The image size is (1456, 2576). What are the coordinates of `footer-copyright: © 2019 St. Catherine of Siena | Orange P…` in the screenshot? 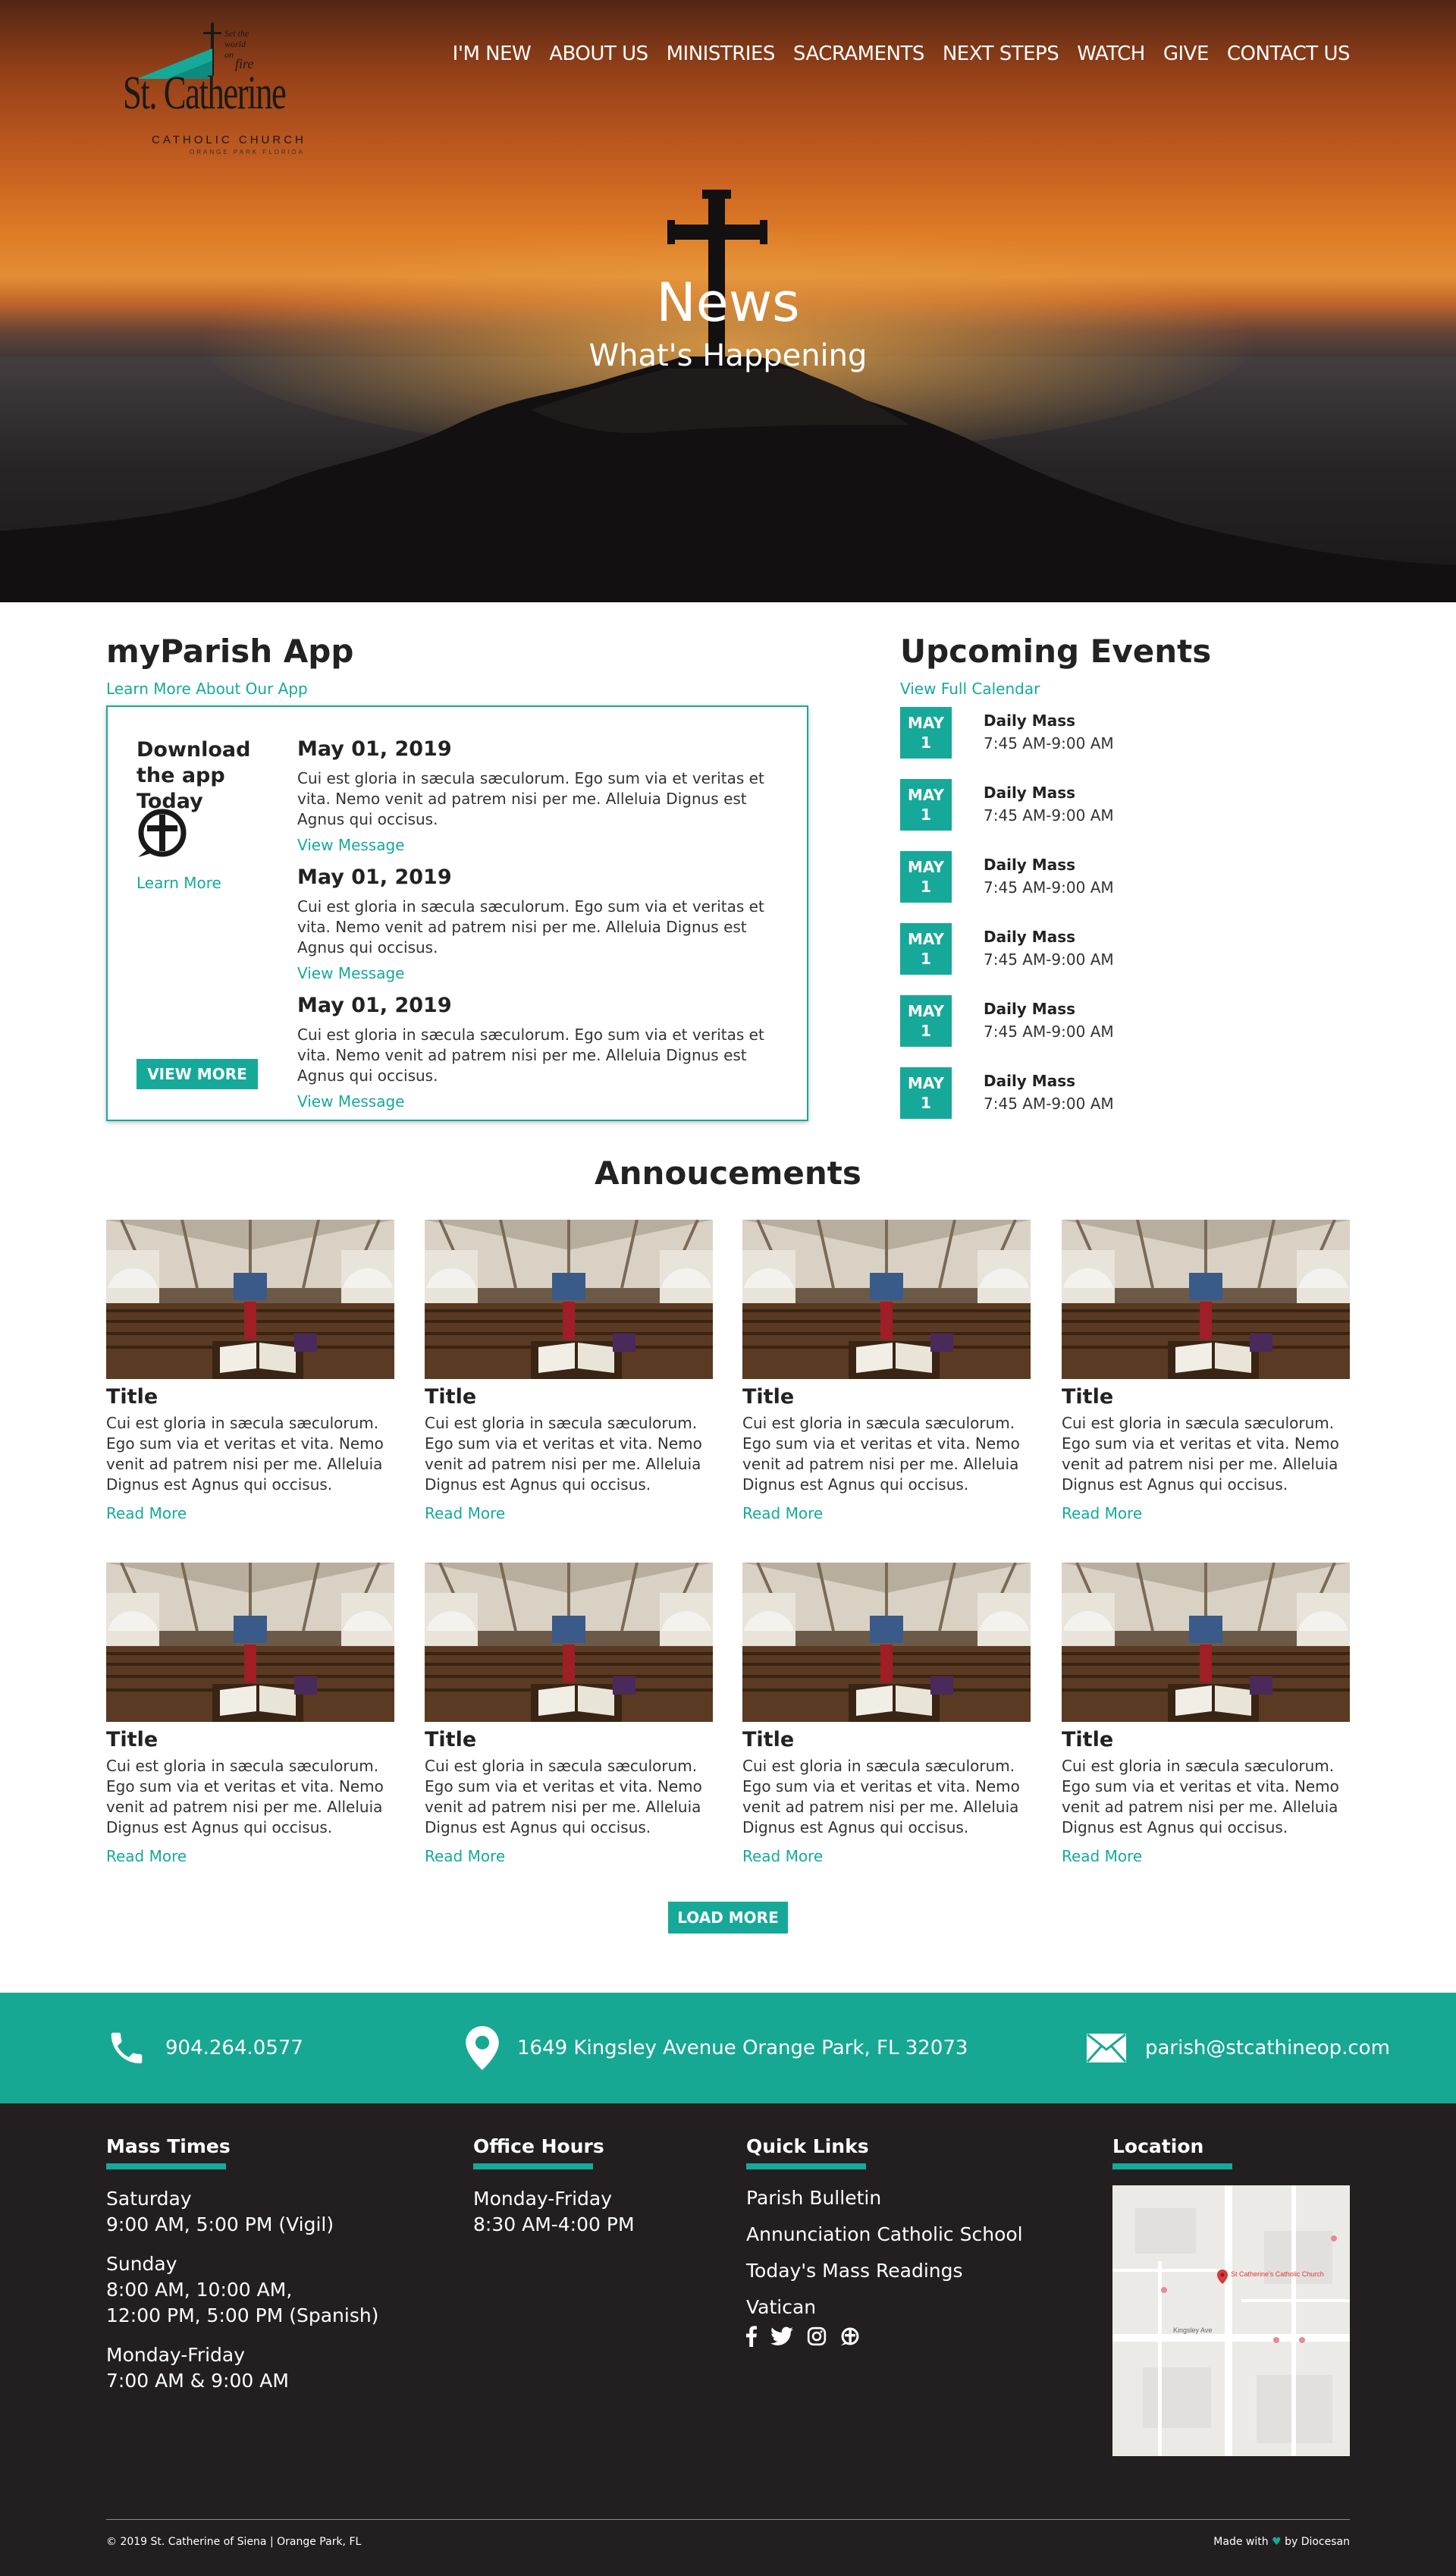 It's located at (234, 2542).